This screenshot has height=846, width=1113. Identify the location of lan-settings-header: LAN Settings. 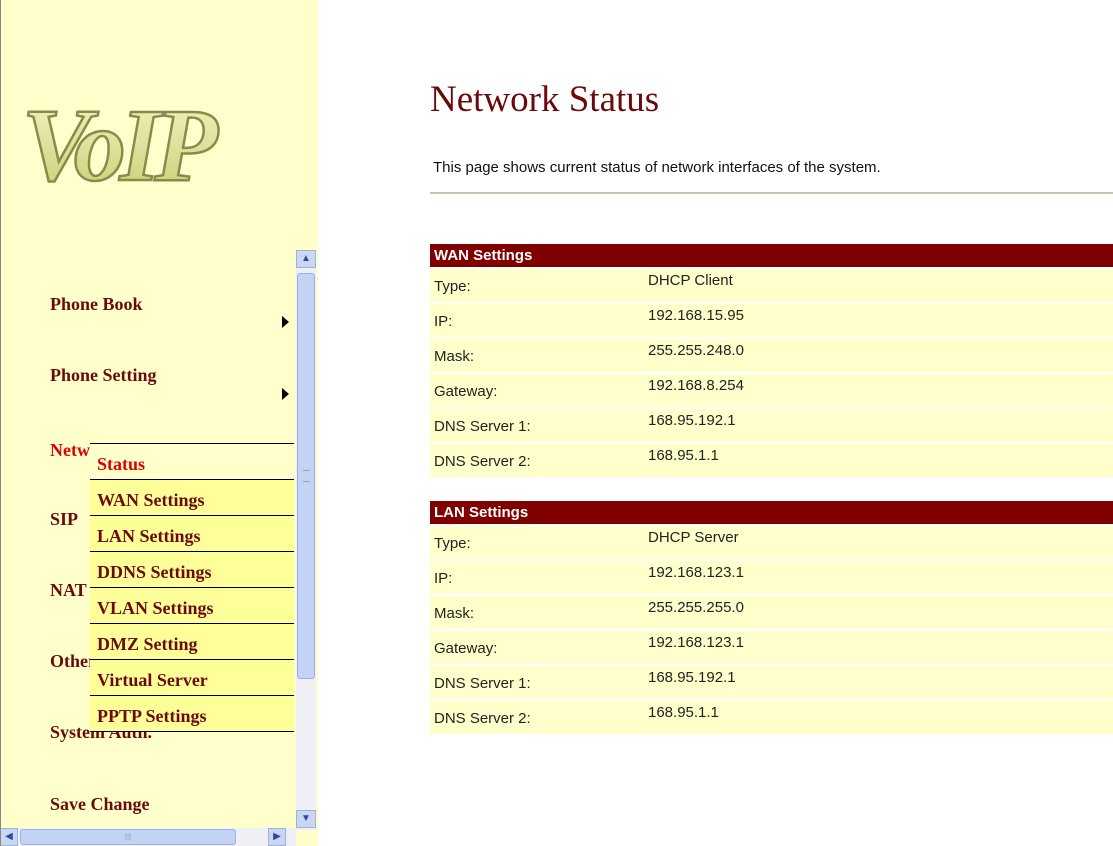
(771, 512).